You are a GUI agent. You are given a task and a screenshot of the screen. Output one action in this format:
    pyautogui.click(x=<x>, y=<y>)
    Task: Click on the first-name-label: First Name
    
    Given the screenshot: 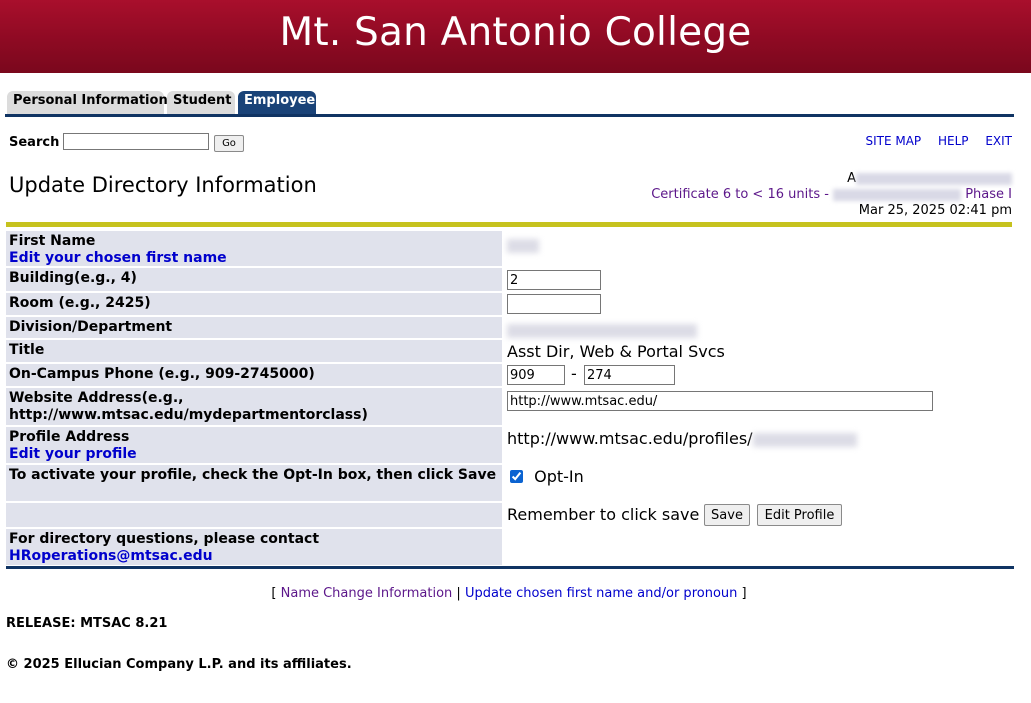 What is the action you would take?
    pyautogui.click(x=52, y=241)
    